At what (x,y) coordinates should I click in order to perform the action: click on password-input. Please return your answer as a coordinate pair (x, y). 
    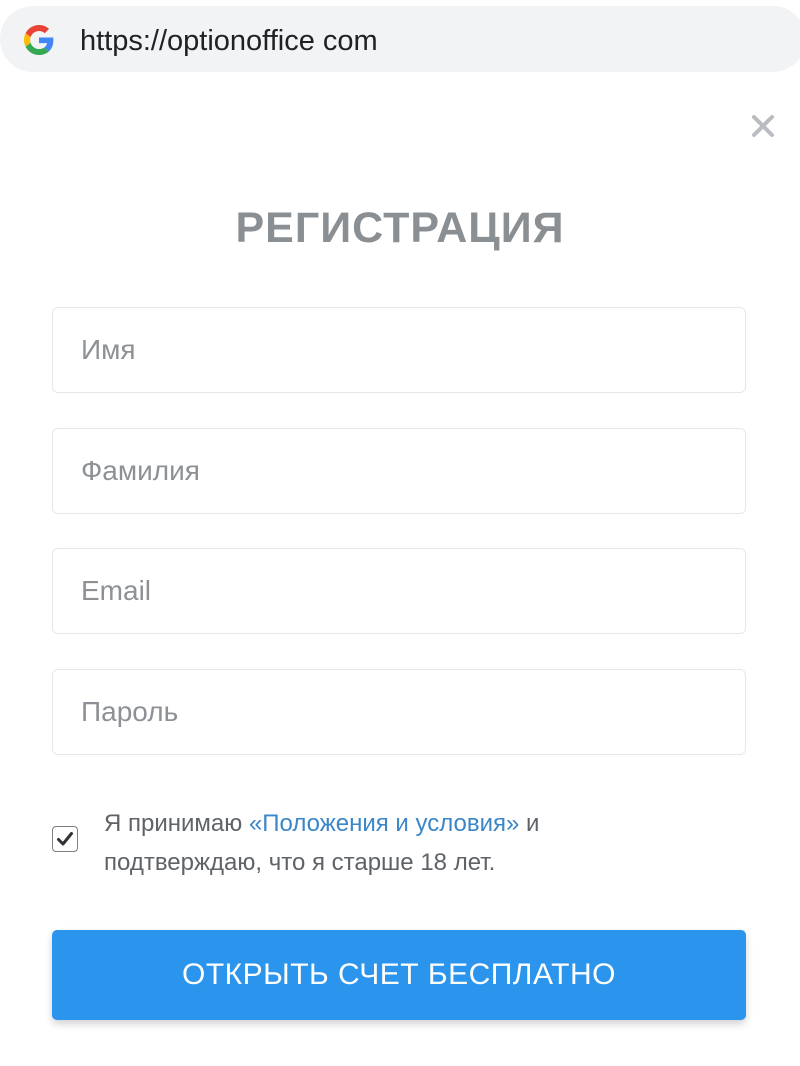
    Looking at the image, I should click on (399, 712).